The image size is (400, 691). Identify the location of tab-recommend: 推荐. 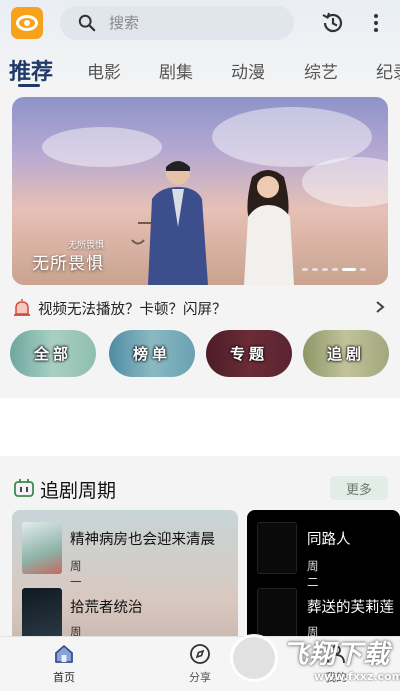
(31, 70).